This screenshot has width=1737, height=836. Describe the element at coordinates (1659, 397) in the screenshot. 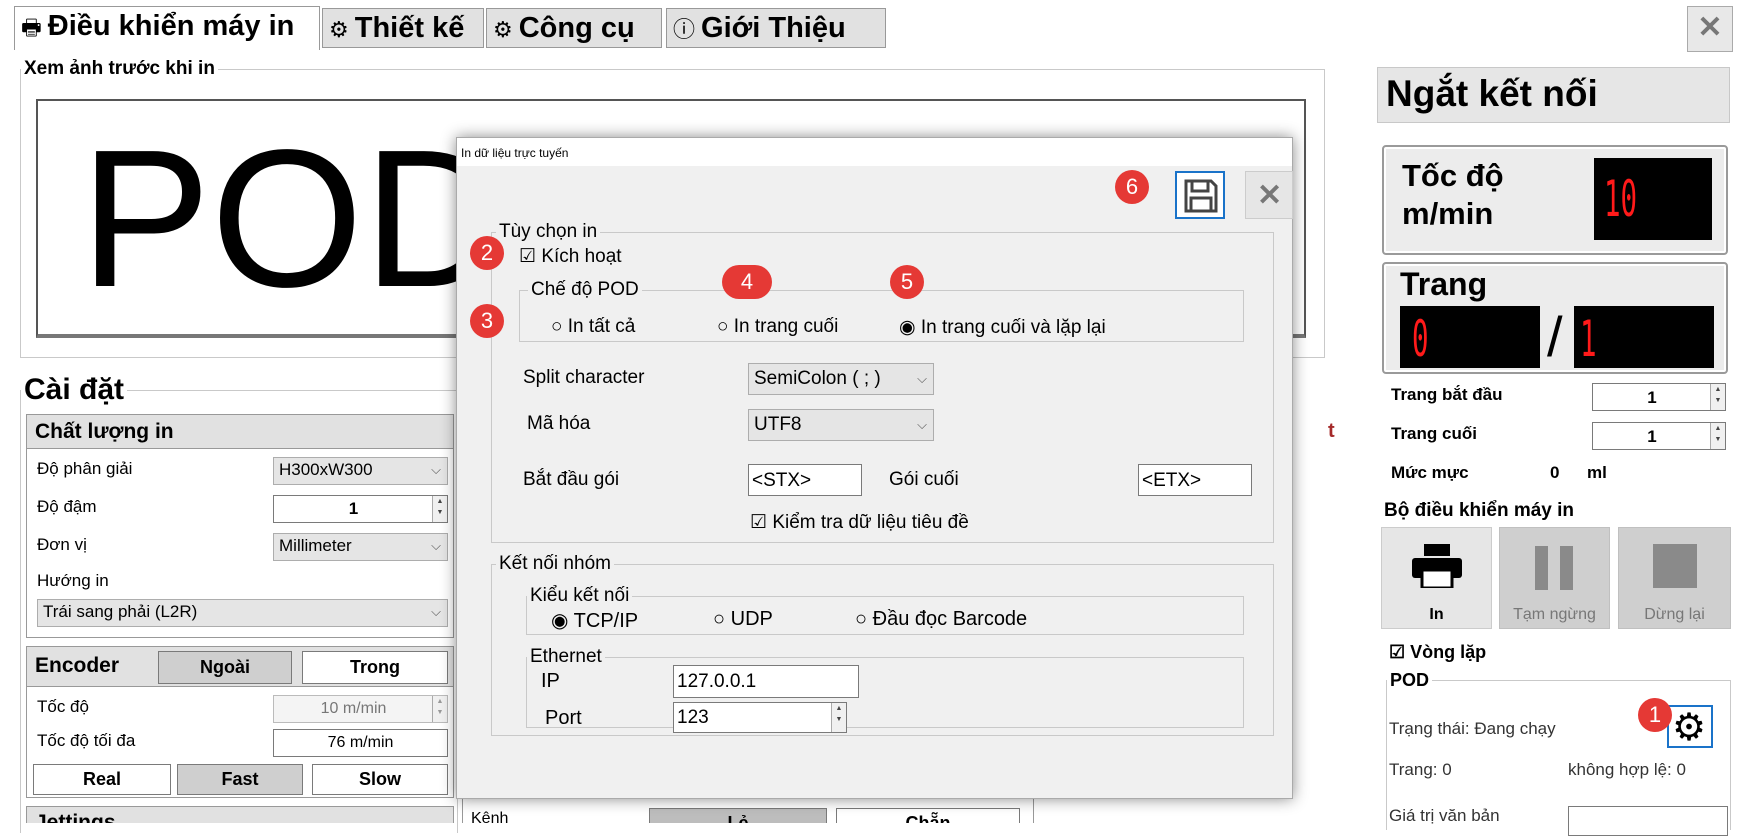

I see `start-page-stepper: 1 ▲ ▼` at that location.